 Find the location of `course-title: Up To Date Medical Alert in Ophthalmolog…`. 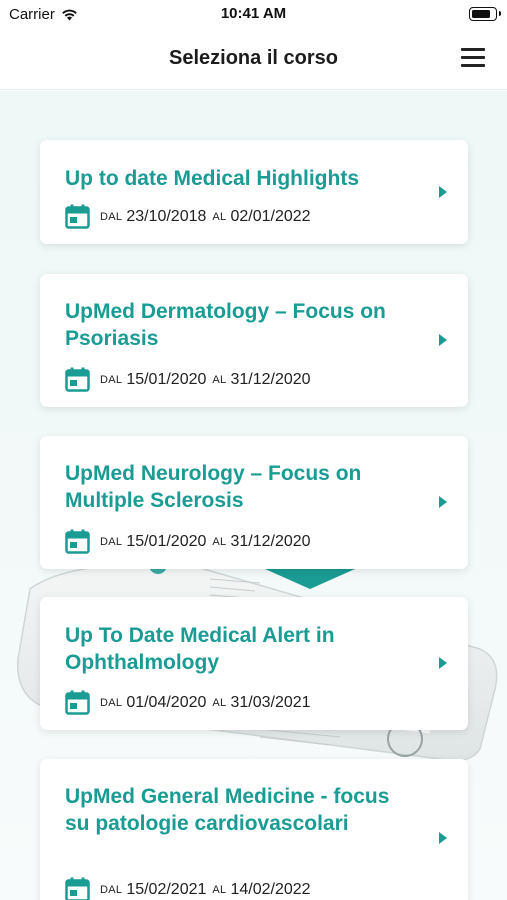

course-title: Up To Date Medical Alert in Ophthalmolog… is located at coordinates (200, 649).